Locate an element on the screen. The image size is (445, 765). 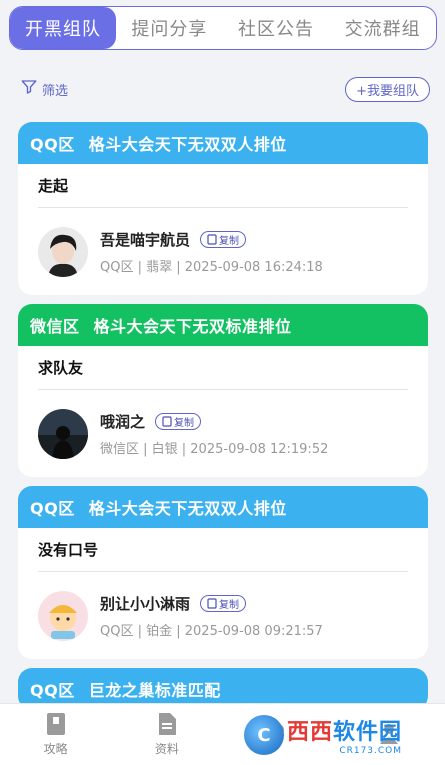
tab-qa-share: 提问分享 is located at coordinates (169, 28).